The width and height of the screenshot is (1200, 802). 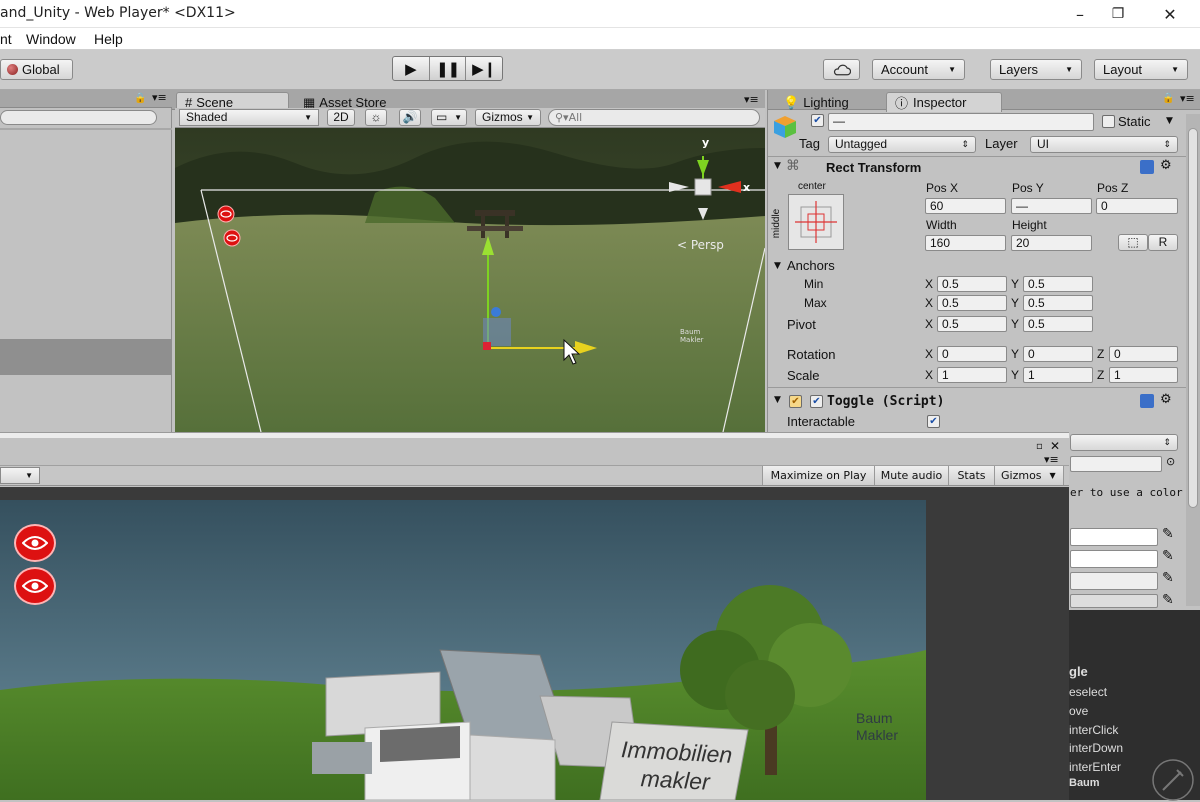 What do you see at coordinates (1058, 354) in the screenshot?
I see `rotation-y-field: 0` at bounding box center [1058, 354].